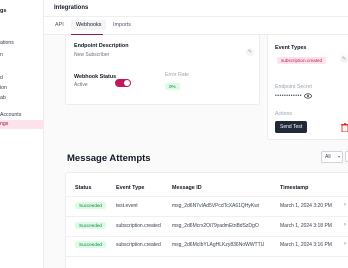 Image resolution: width=348 pixels, height=268 pixels. Describe the element at coordinates (291, 48) in the screenshot. I see `event-types-label: Event Types` at that location.